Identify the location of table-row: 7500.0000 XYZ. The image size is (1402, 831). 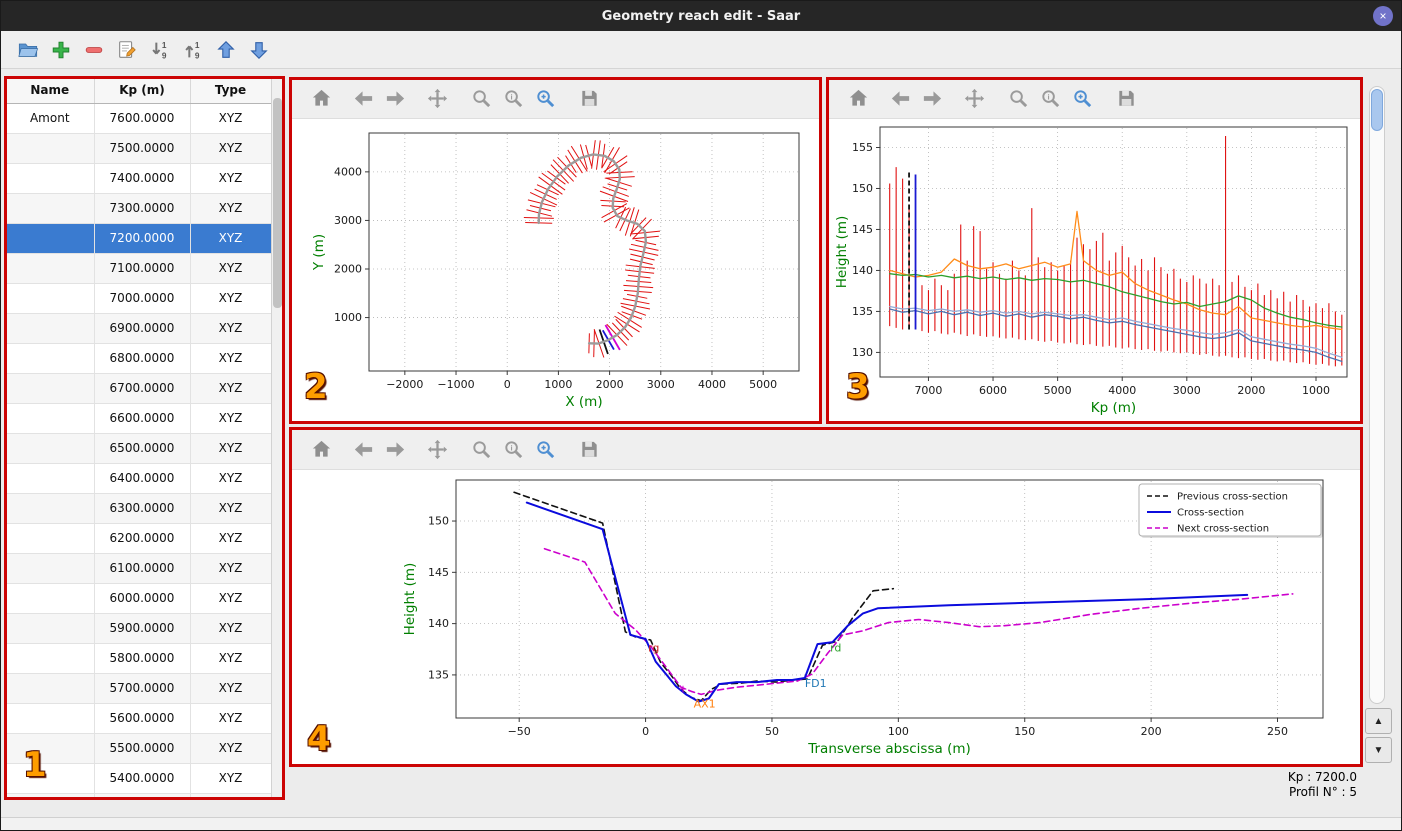
(138, 148).